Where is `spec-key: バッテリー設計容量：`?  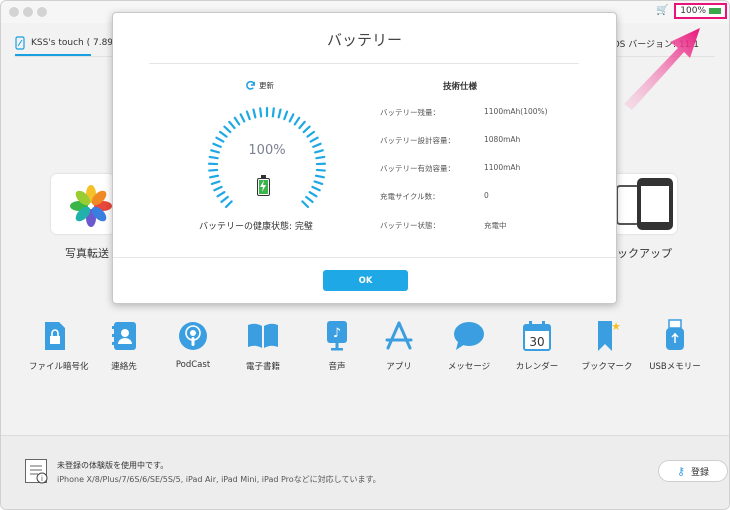
spec-key: バッテリー設計容量： is located at coordinates (417, 140).